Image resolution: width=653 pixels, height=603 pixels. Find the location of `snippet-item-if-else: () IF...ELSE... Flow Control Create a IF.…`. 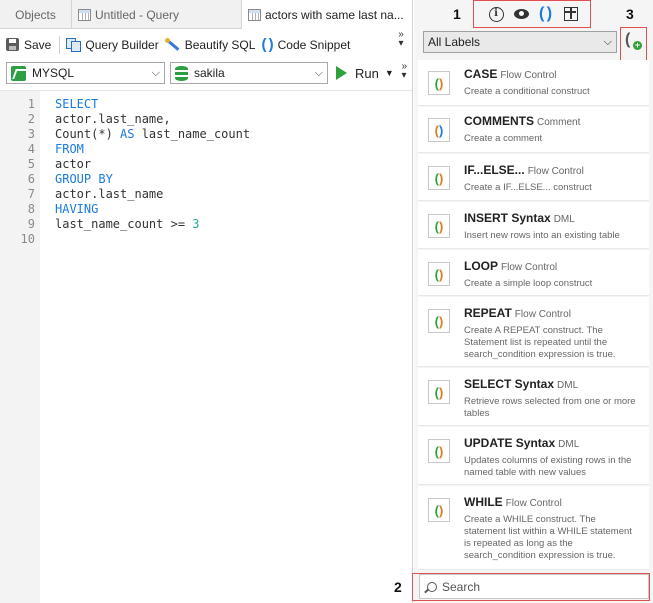

snippet-item-if-else: () IF...ELSE... Flow Control Create a IF.… is located at coordinates (533, 177).